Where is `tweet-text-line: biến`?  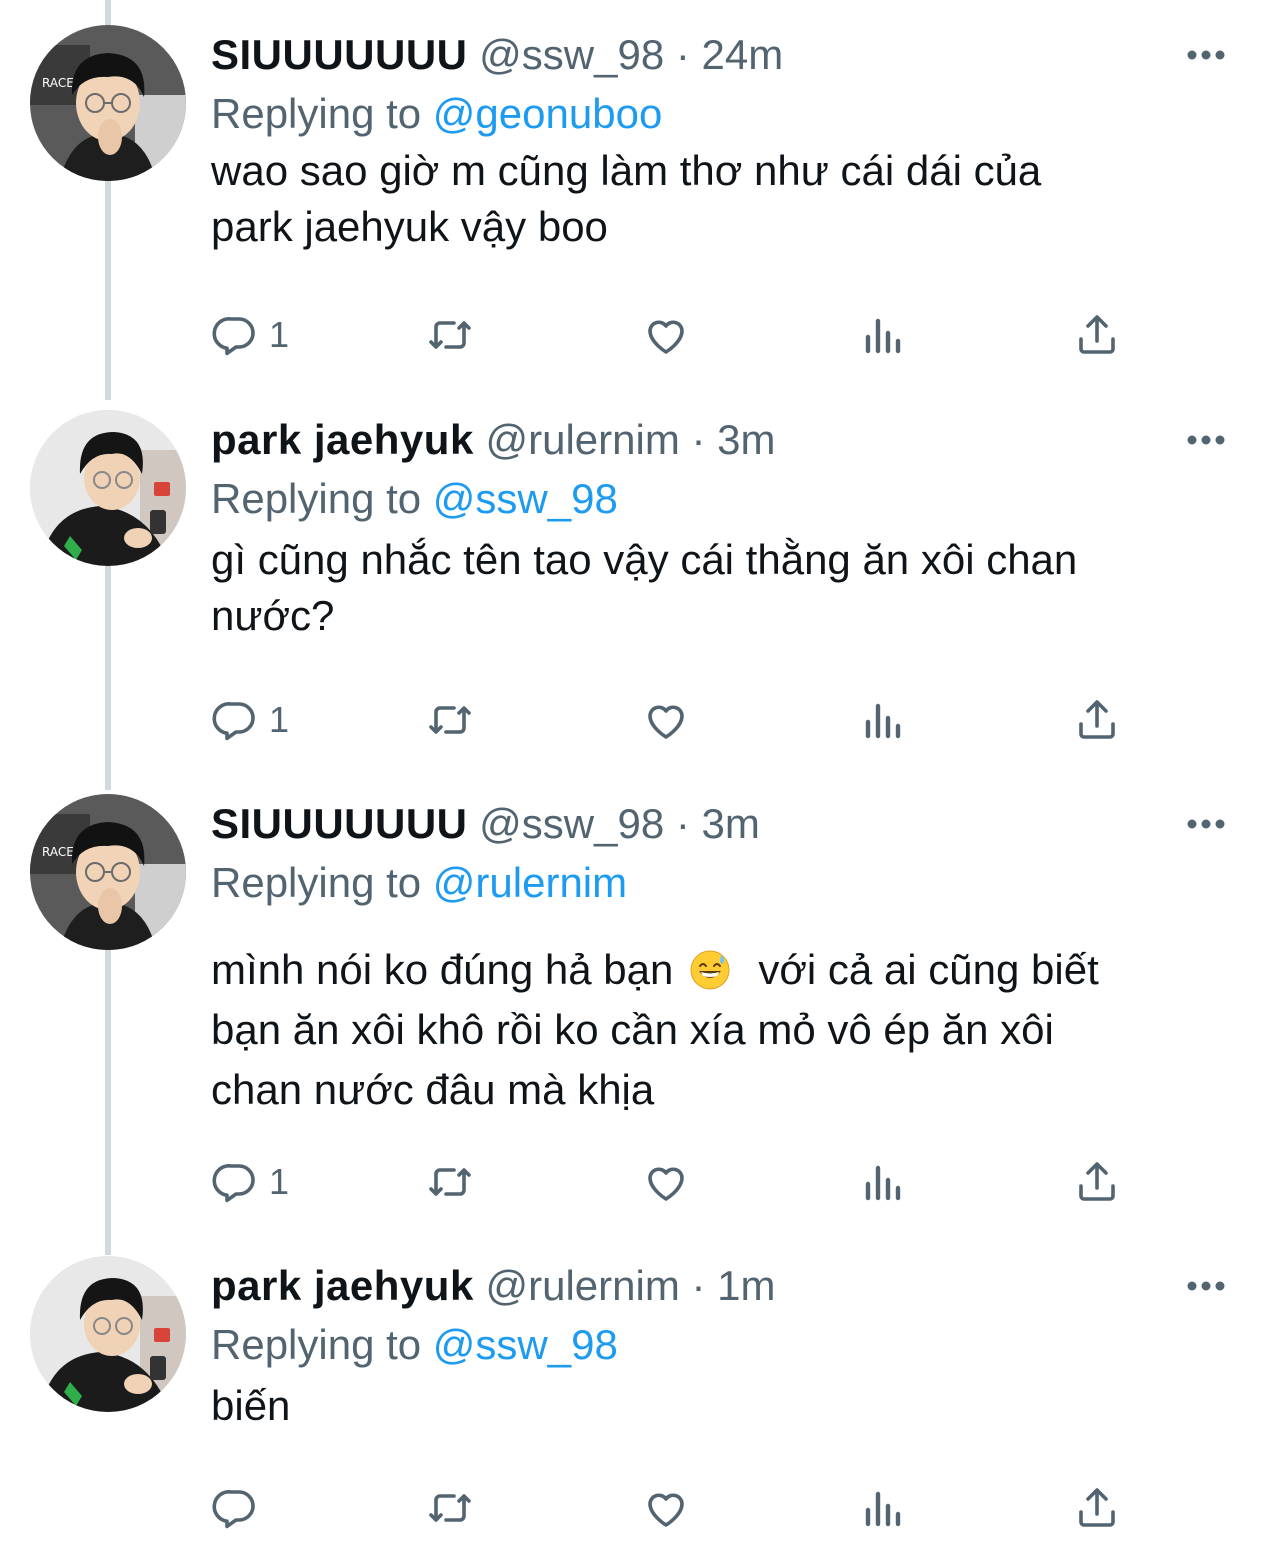 tweet-text-line: biến is located at coordinates (251, 1405).